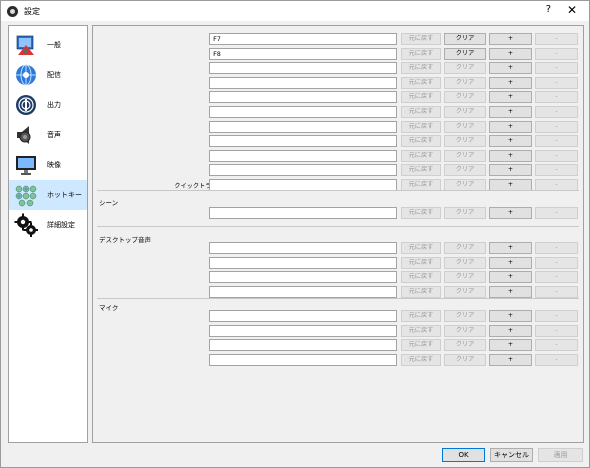 This screenshot has height=468, width=590. I want to click on sidebar-item: ホットキー, so click(48, 195).